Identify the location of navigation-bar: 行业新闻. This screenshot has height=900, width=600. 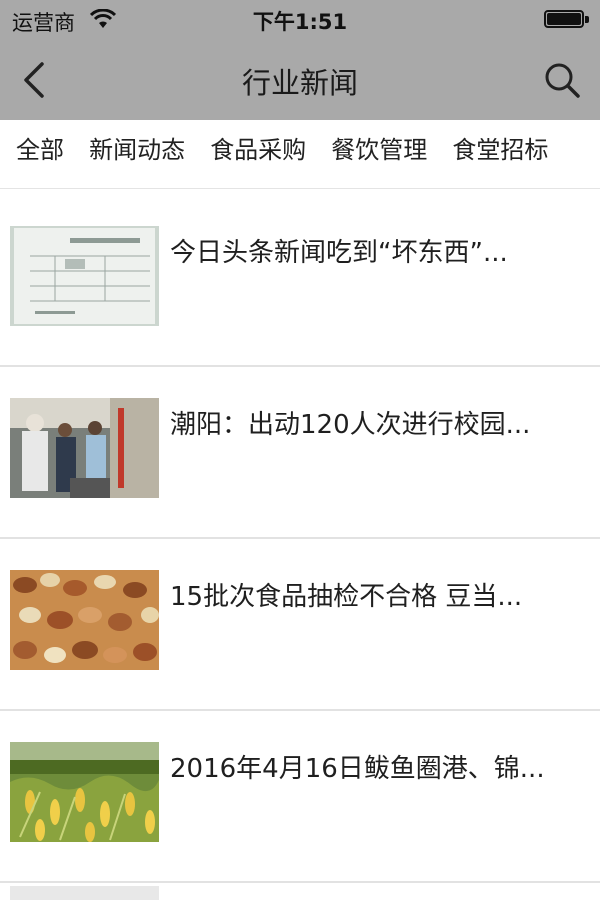
(300, 80).